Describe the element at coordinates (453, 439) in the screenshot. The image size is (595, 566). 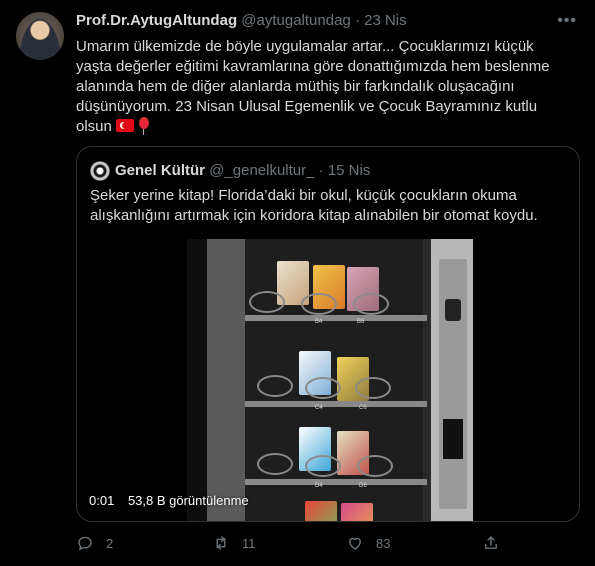
I see `keypad` at that location.